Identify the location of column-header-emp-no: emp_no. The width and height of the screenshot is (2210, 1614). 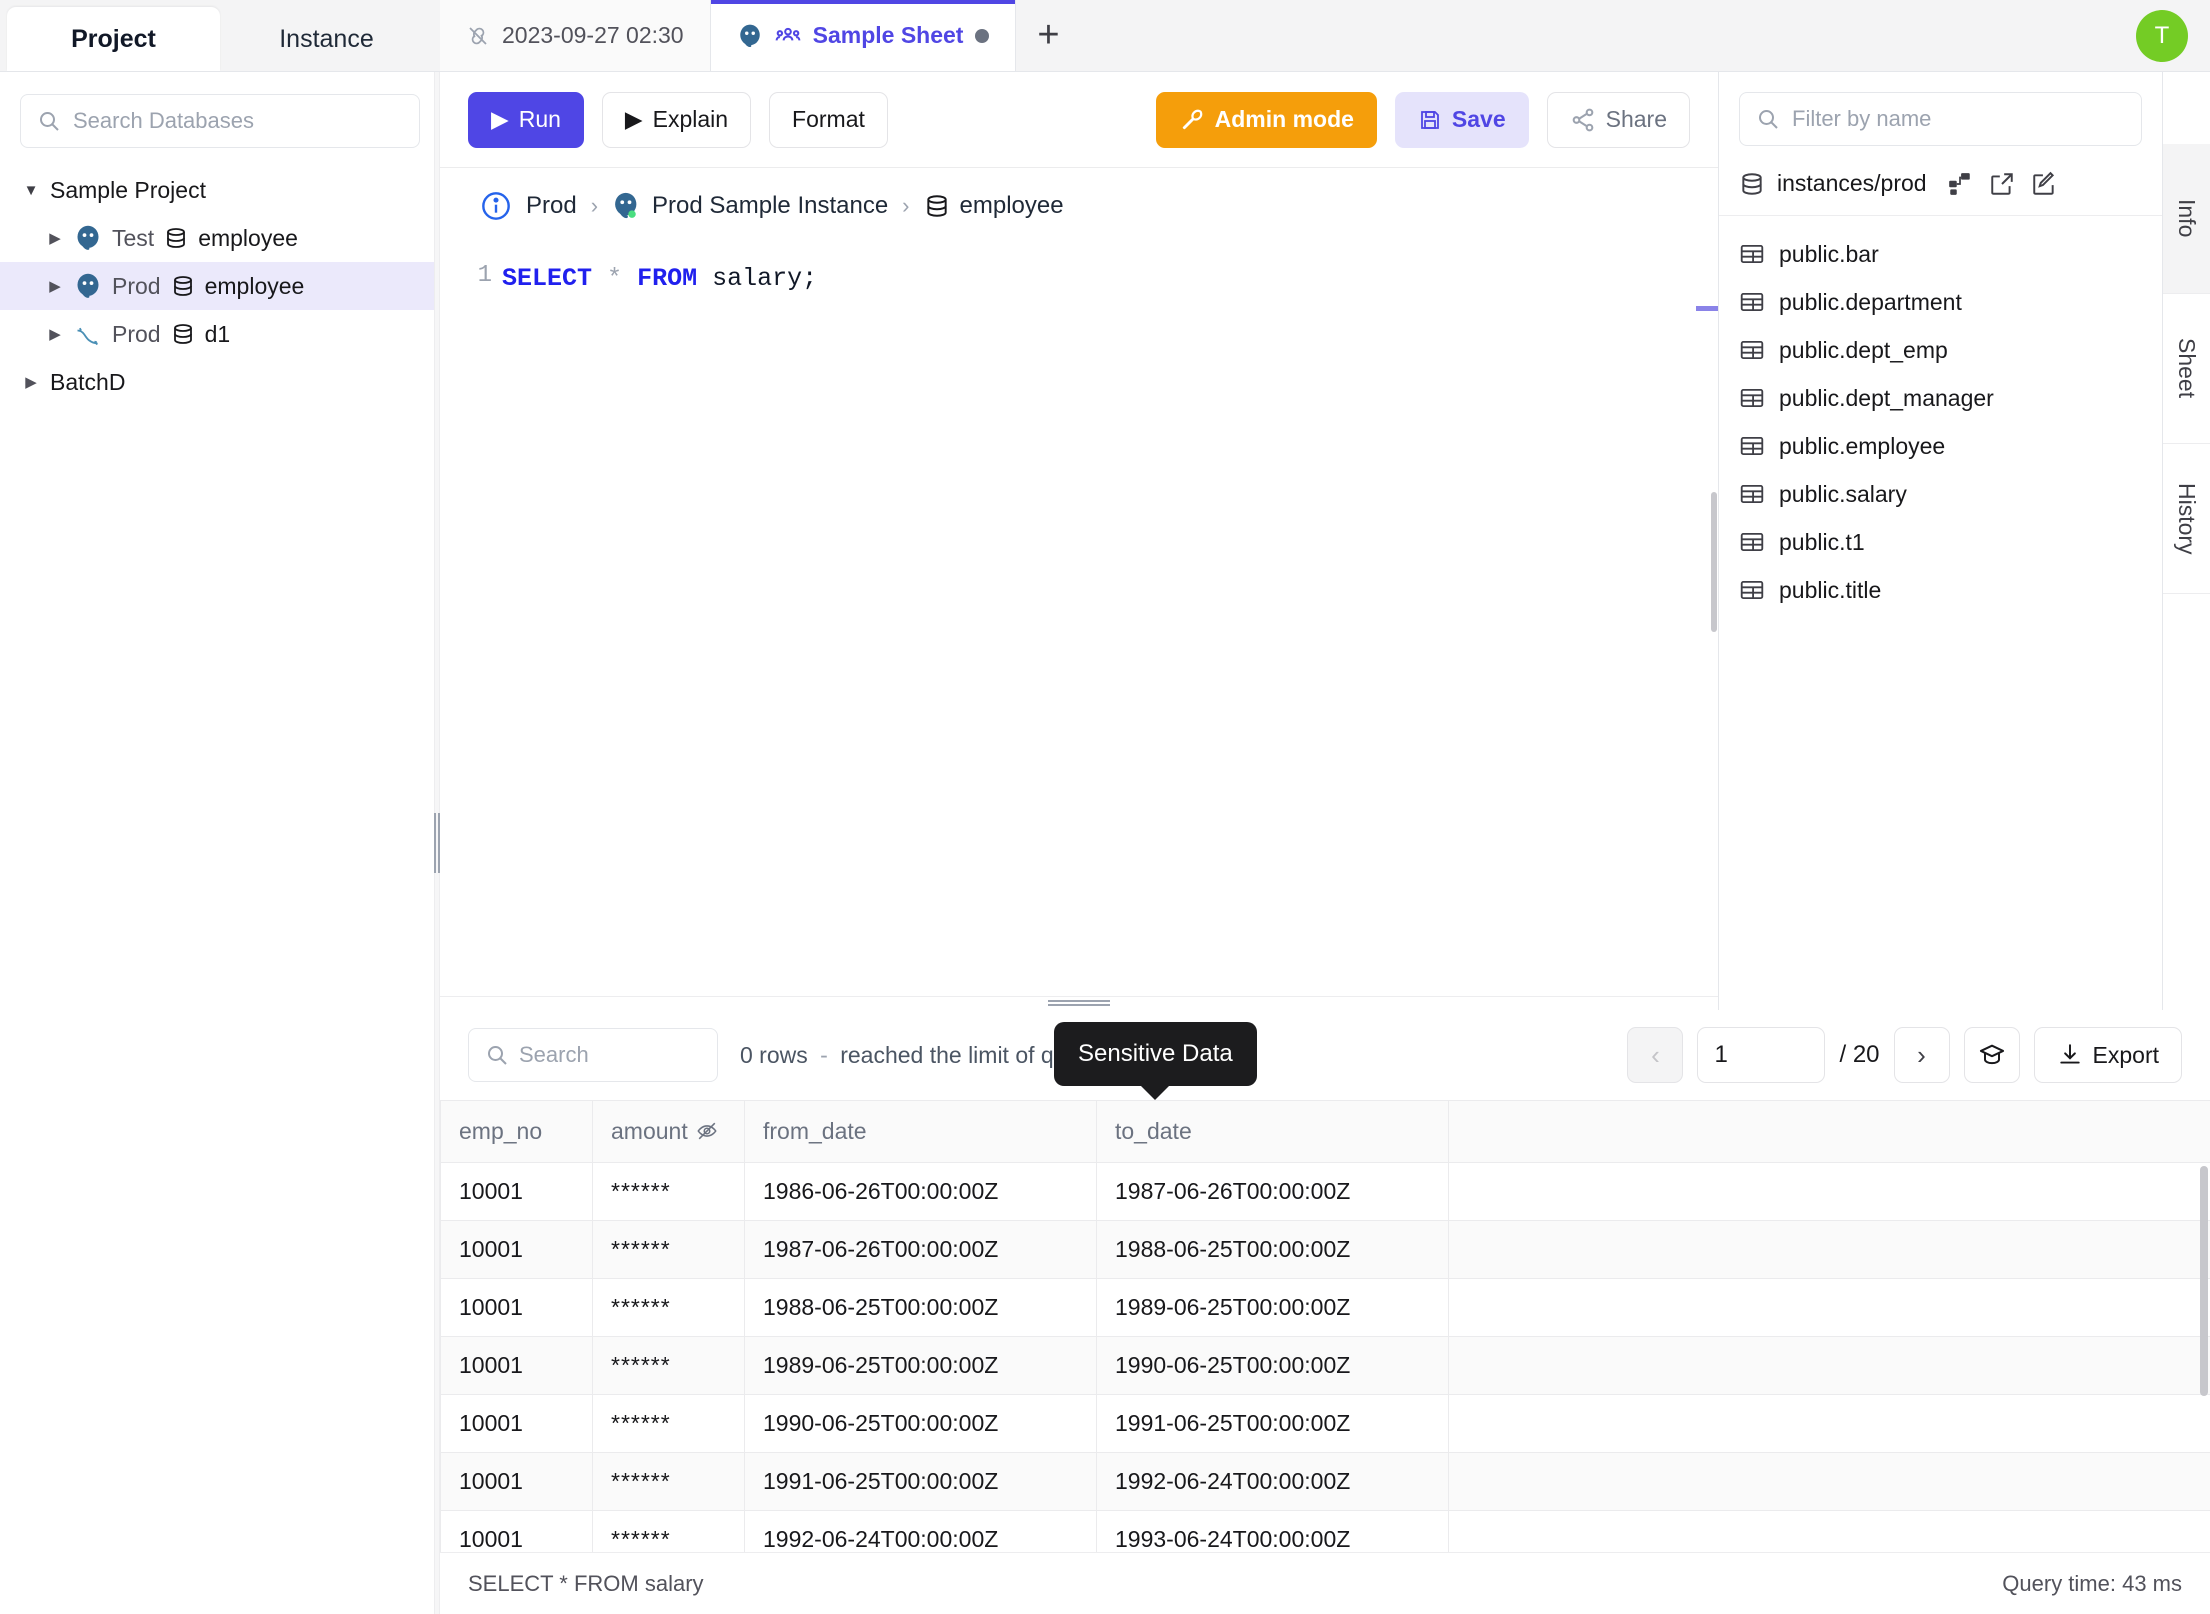
(516, 1131).